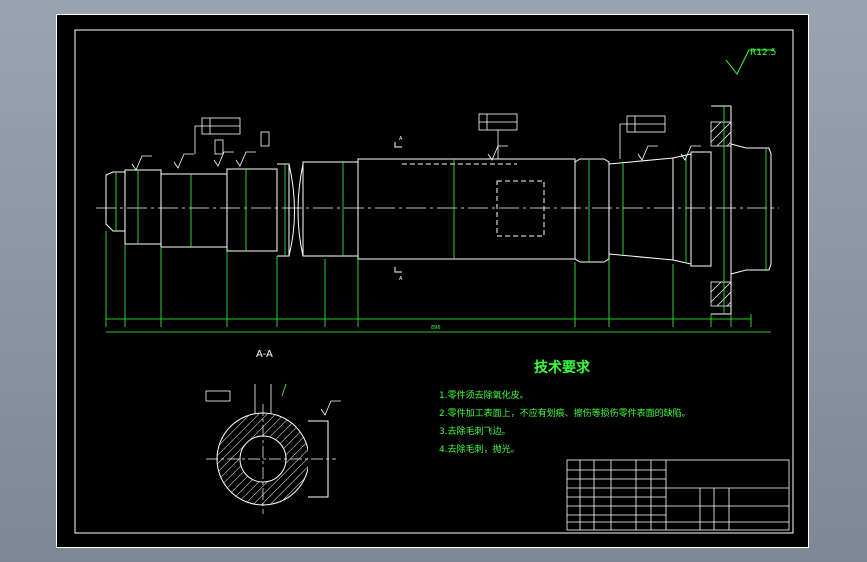 Image resolution: width=867 pixels, height=562 pixels. What do you see at coordinates (436, 328) in the screenshot?
I see `overall-length-label: 896` at bounding box center [436, 328].